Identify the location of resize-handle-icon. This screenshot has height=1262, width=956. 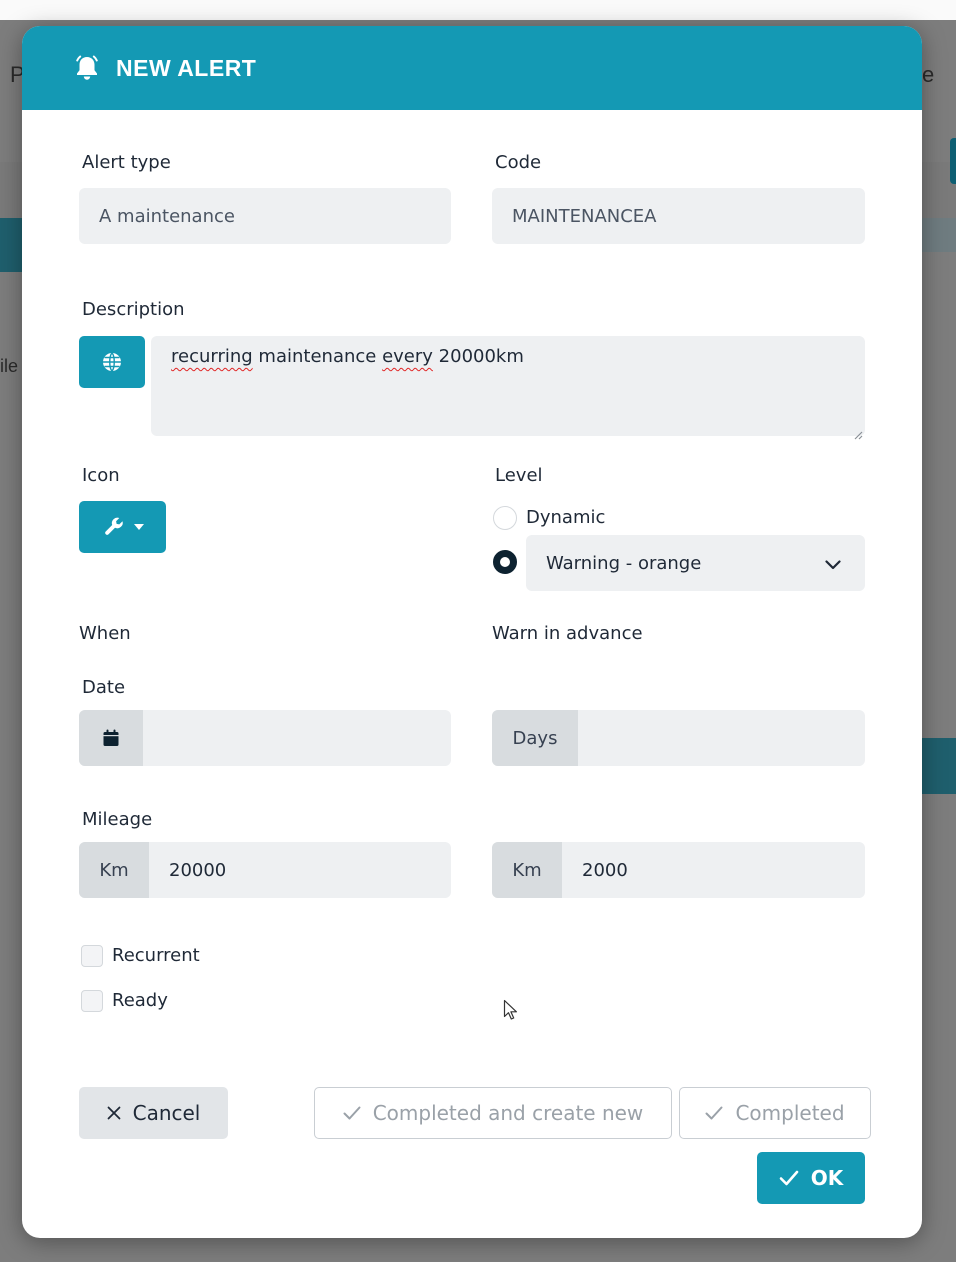
(858, 432).